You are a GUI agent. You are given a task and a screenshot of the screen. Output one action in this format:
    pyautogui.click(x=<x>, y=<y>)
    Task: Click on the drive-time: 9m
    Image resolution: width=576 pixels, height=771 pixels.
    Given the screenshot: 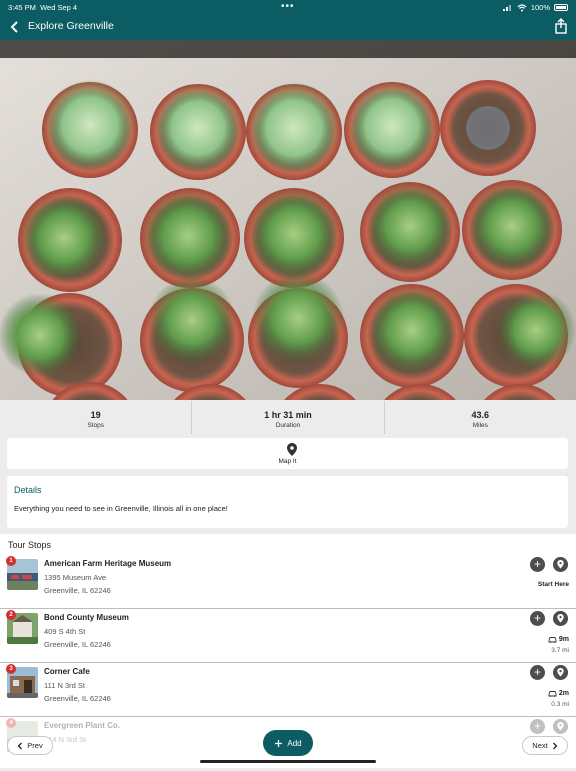 What is the action you would take?
    pyautogui.click(x=558, y=639)
    